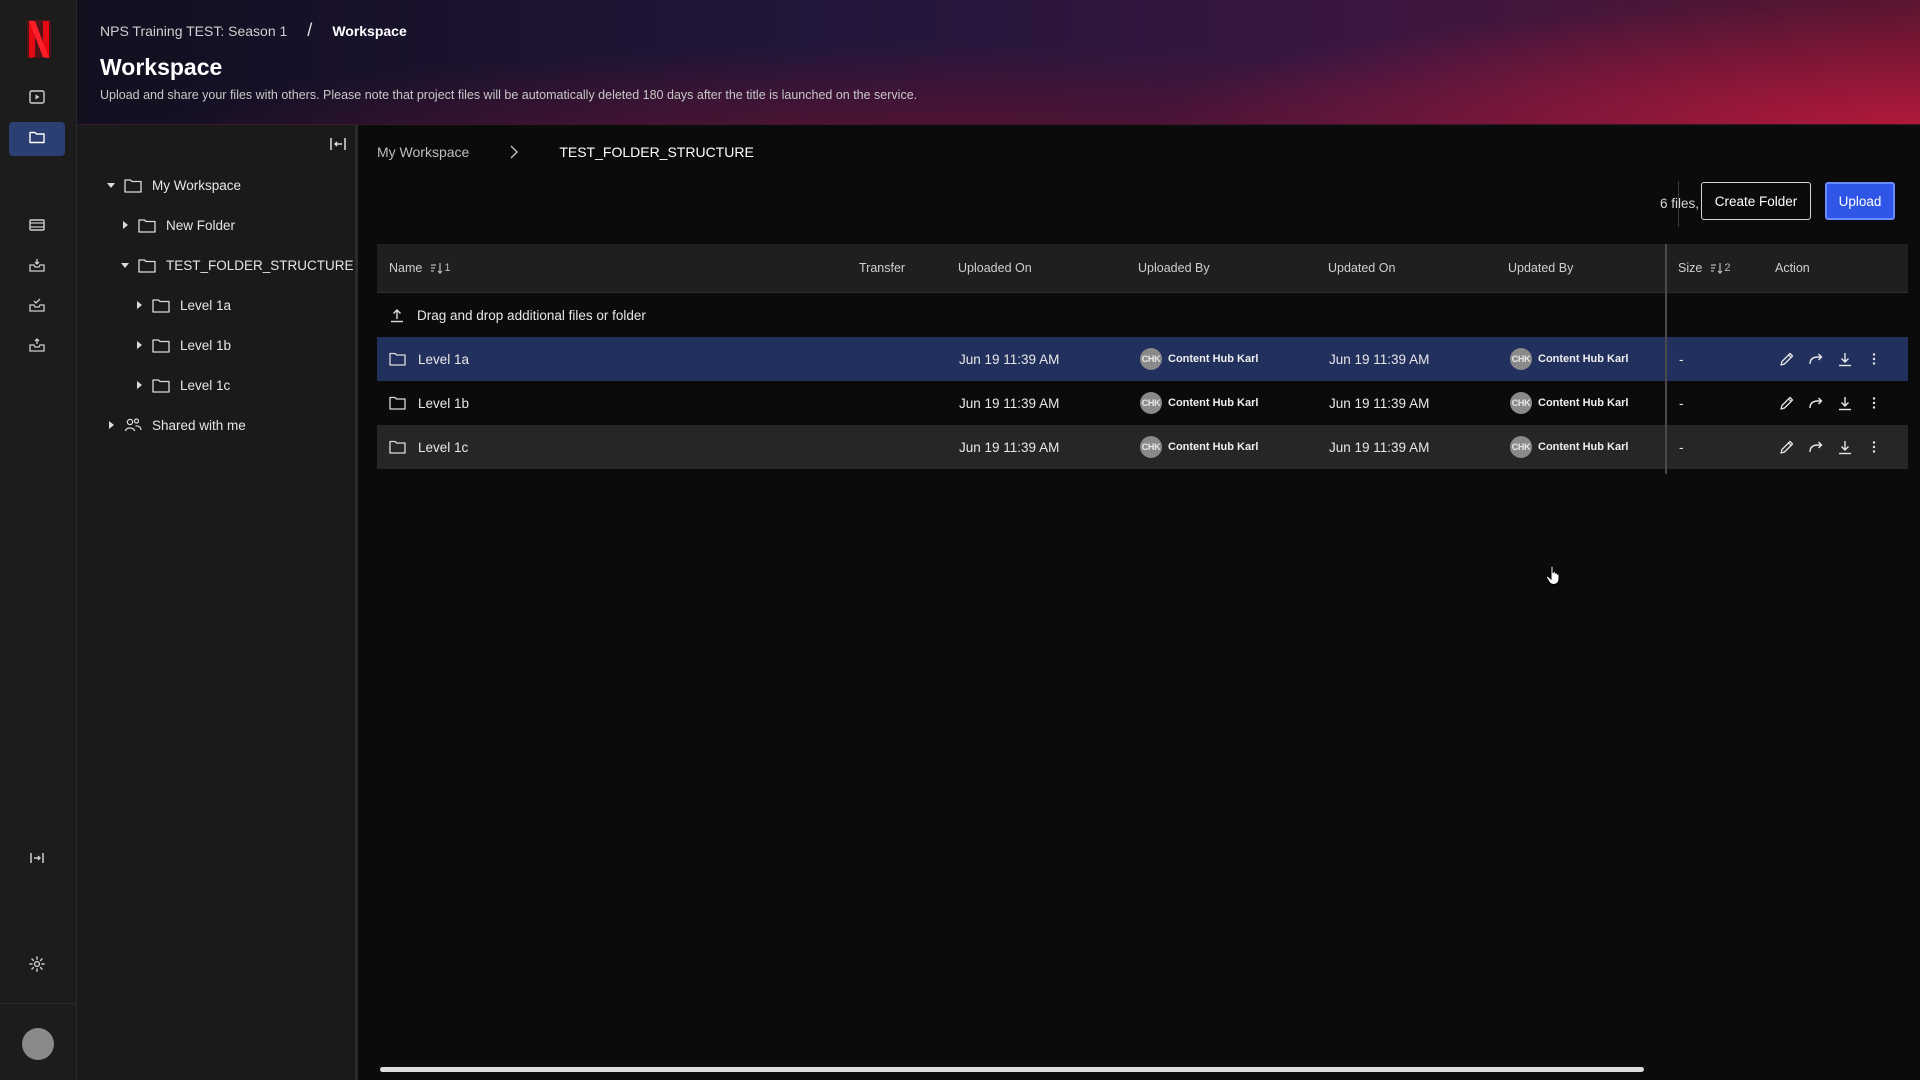 Image resolution: width=1920 pixels, height=1080 pixels. What do you see at coordinates (1142, 315) in the screenshot?
I see `dropzone-row: Drag and drop additional files or folder` at bounding box center [1142, 315].